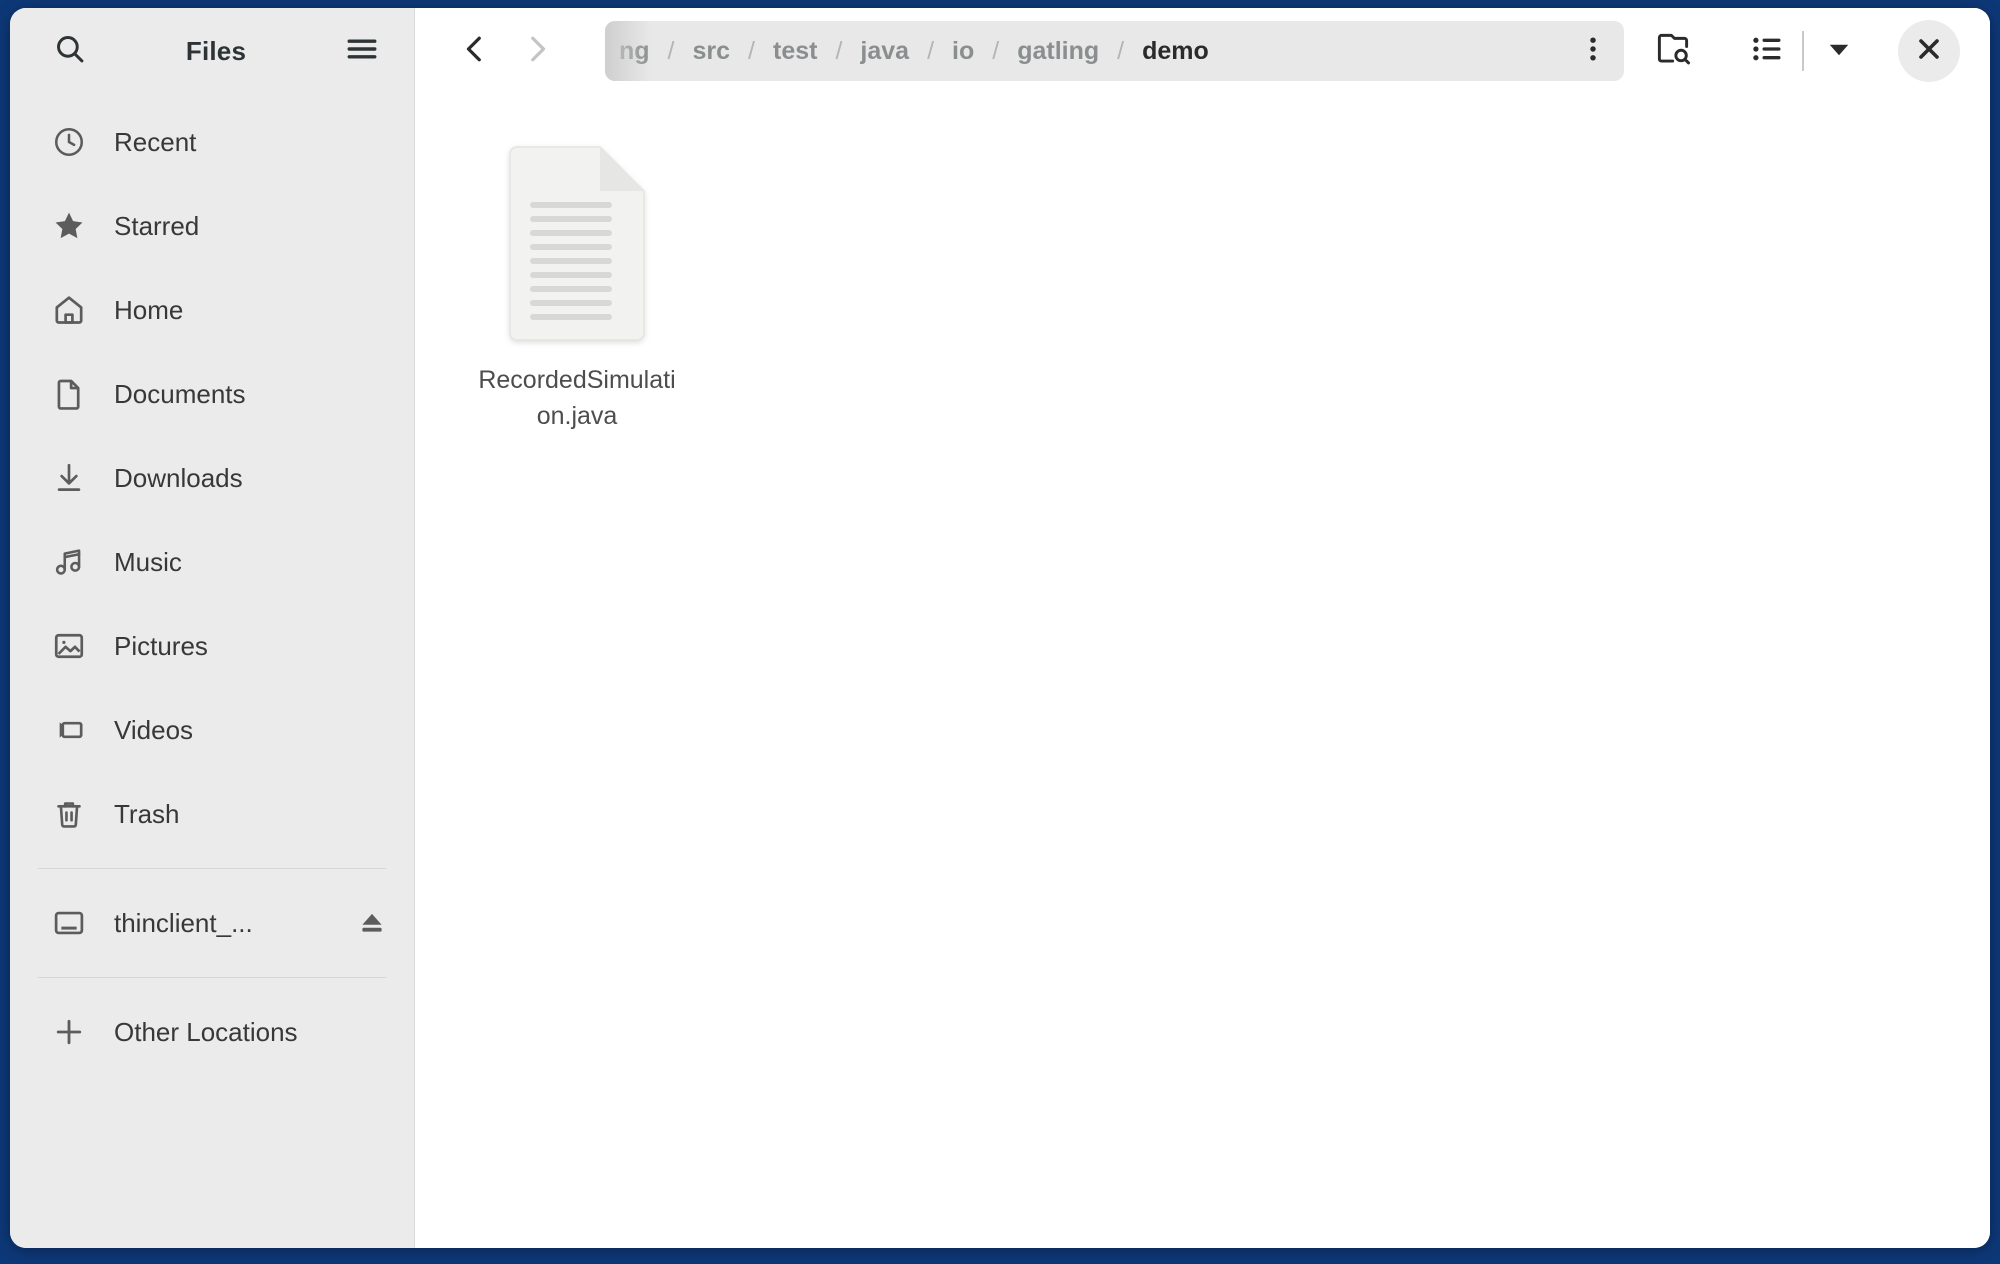 The width and height of the screenshot is (2000, 1264). What do you see at coordinates (180, 393) in the screenshot?
I see `sidebar-item-label: Documents` at bounding box center [180, 393].